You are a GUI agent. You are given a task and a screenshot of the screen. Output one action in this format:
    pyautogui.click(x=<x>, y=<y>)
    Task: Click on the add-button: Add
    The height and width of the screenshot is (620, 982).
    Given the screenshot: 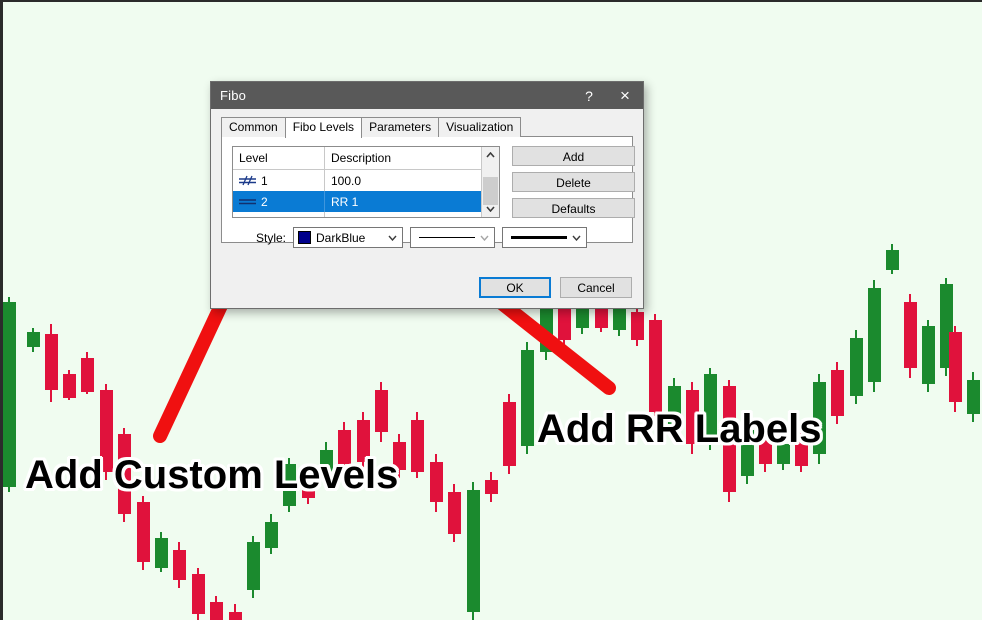 What is the action you would take?
    pyautogui.click(x=573, y=156)
    